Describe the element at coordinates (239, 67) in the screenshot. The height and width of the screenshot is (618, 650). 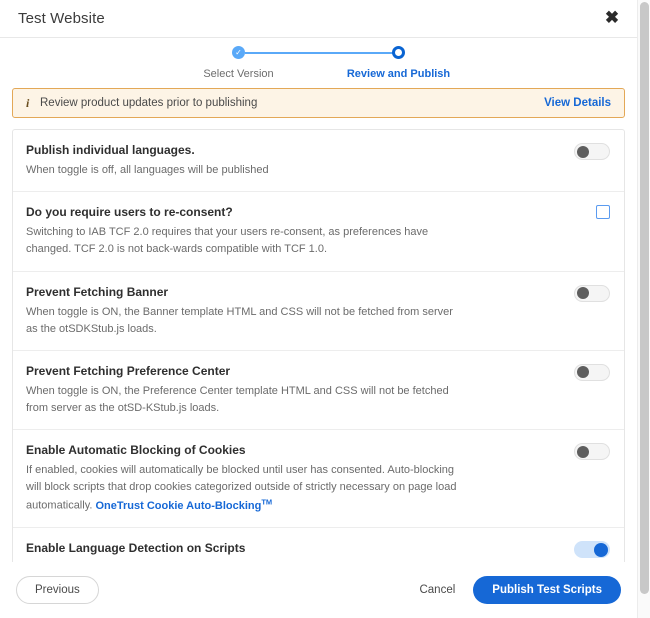
I see `step-select-version: ✓ Select Version` at that location.